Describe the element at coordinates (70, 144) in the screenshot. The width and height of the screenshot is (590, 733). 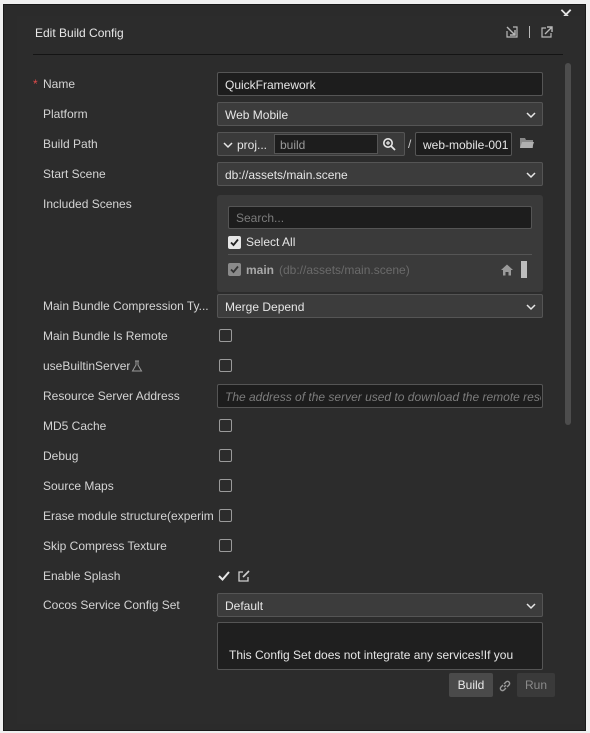
I see `build-path-label: Build Path` at that location.